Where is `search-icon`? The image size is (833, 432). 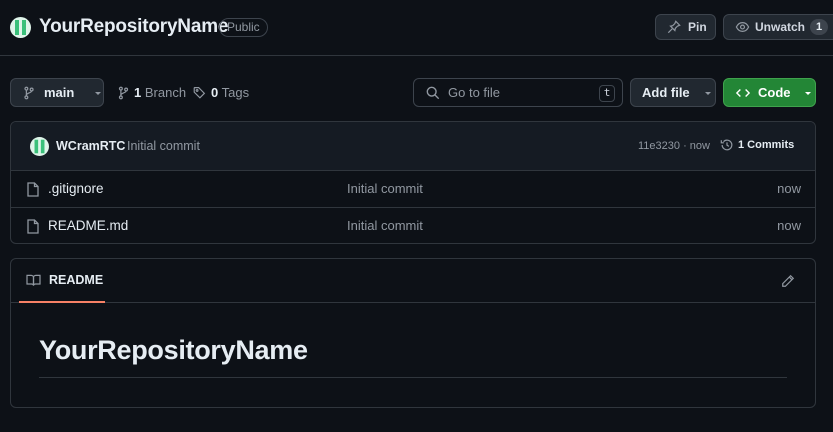 search-icon is located at coordinates (433, 93).